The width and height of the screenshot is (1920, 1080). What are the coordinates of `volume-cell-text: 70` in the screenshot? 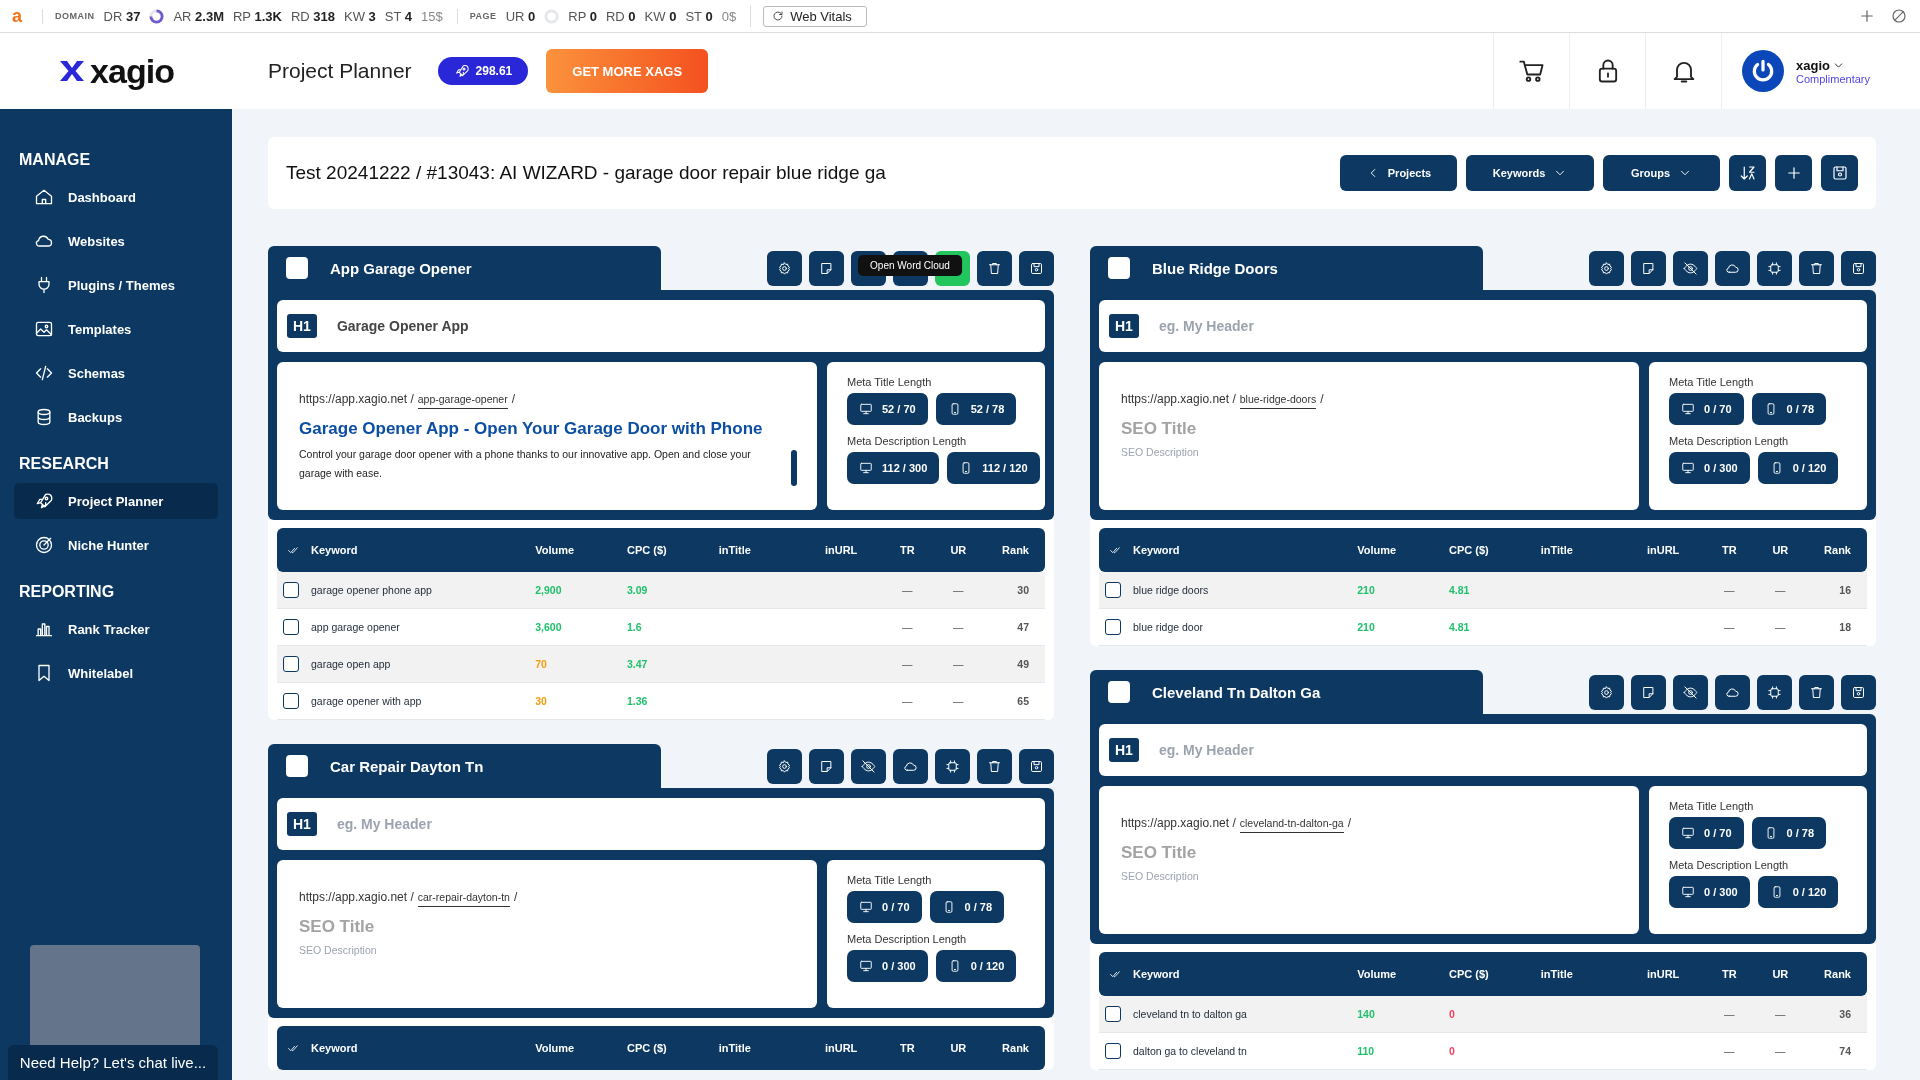 It's located at (541, 664).